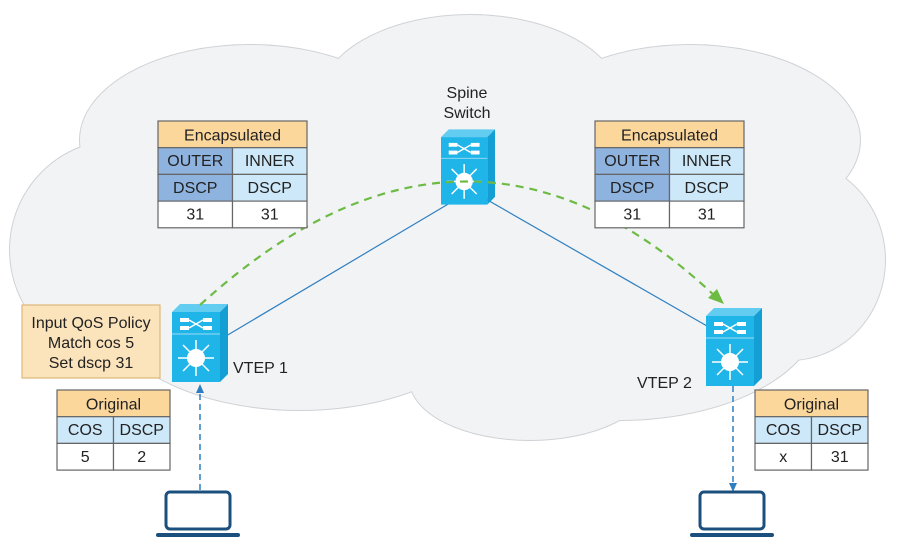 This screenshot has width=900, height=557. What do you see at coordinates (732, 513) in the screenshot?
I see `destination-laptop-icon` at bounding box center [732, 513].